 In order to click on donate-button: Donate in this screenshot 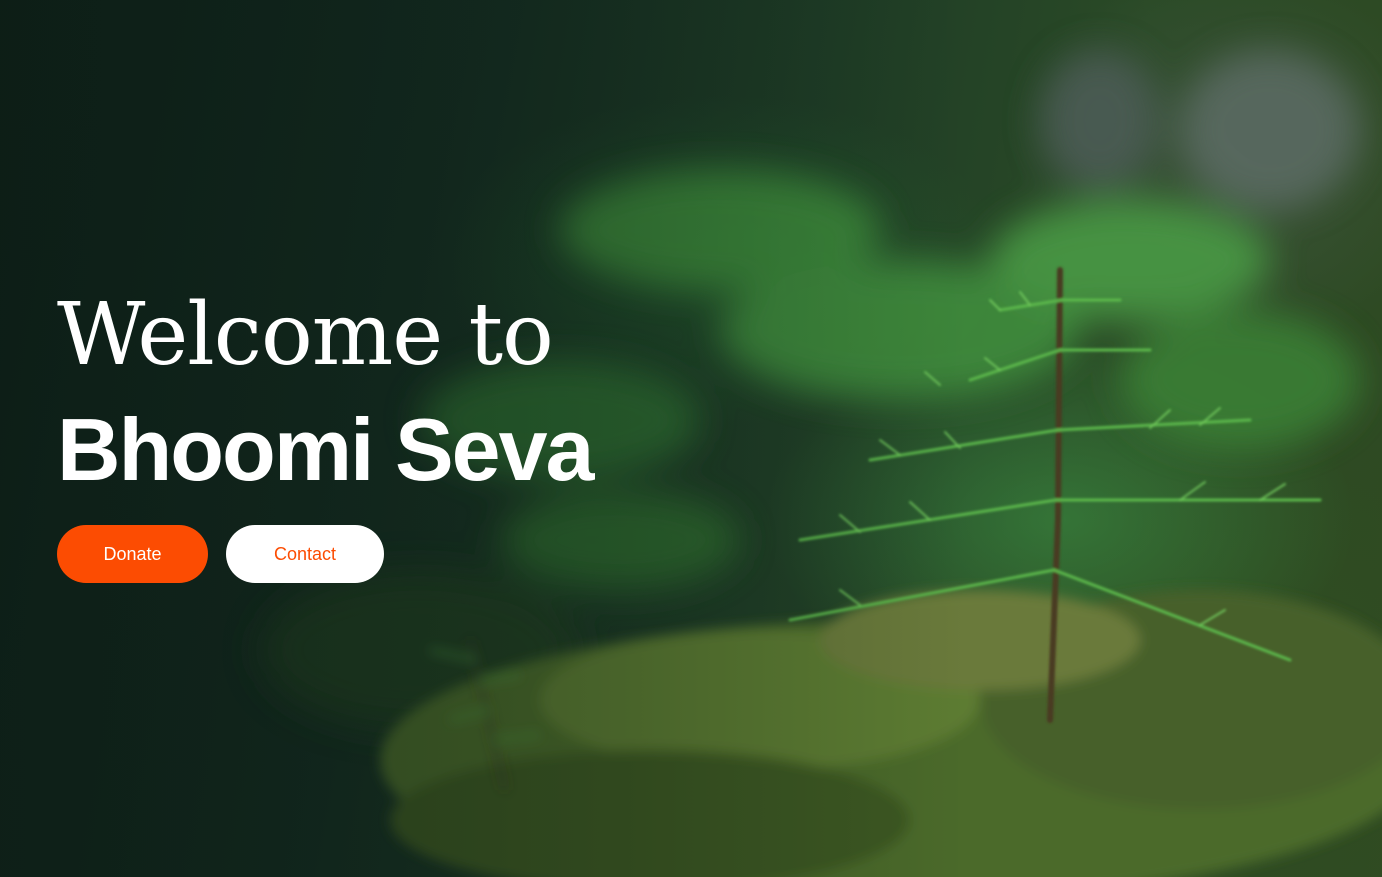, I will do `click(132, 554)`.